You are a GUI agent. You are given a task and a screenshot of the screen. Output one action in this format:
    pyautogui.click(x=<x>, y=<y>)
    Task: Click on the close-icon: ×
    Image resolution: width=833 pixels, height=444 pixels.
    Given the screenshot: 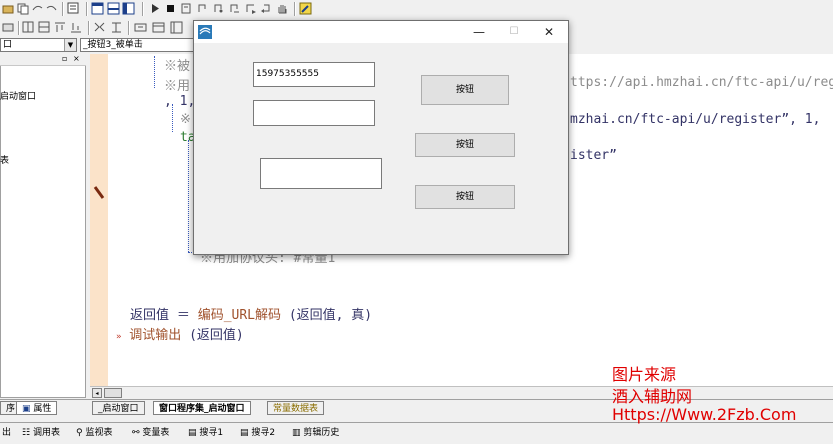 What is the action you would take?
    pyautogui.click(x=76, y=58)
    